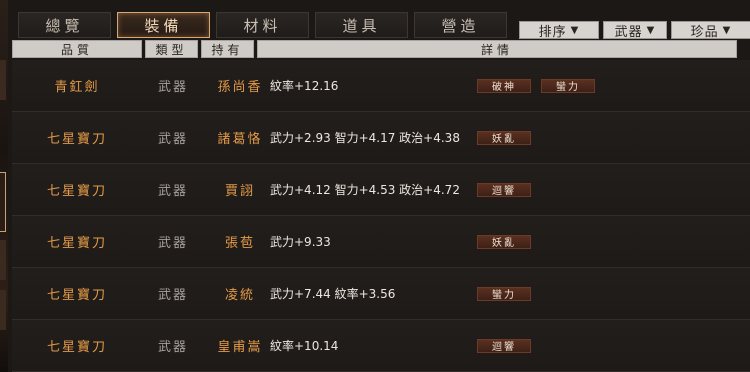 This screenshot has width=750, height=372. Describe the element at coordinates (333, 294) in the screenshot. I see `item-stats: 武力+7.44 紋率+3.56` at that location.